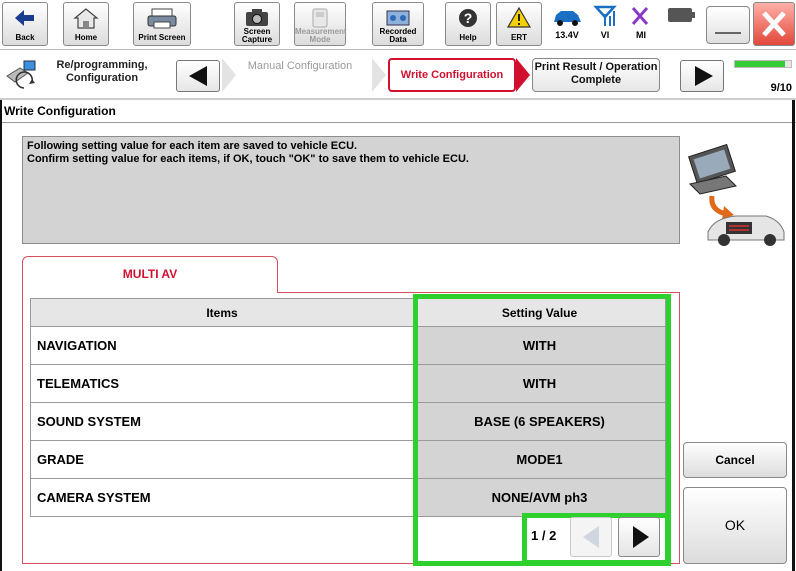  I want to click on close-icon, so click(774, 24).